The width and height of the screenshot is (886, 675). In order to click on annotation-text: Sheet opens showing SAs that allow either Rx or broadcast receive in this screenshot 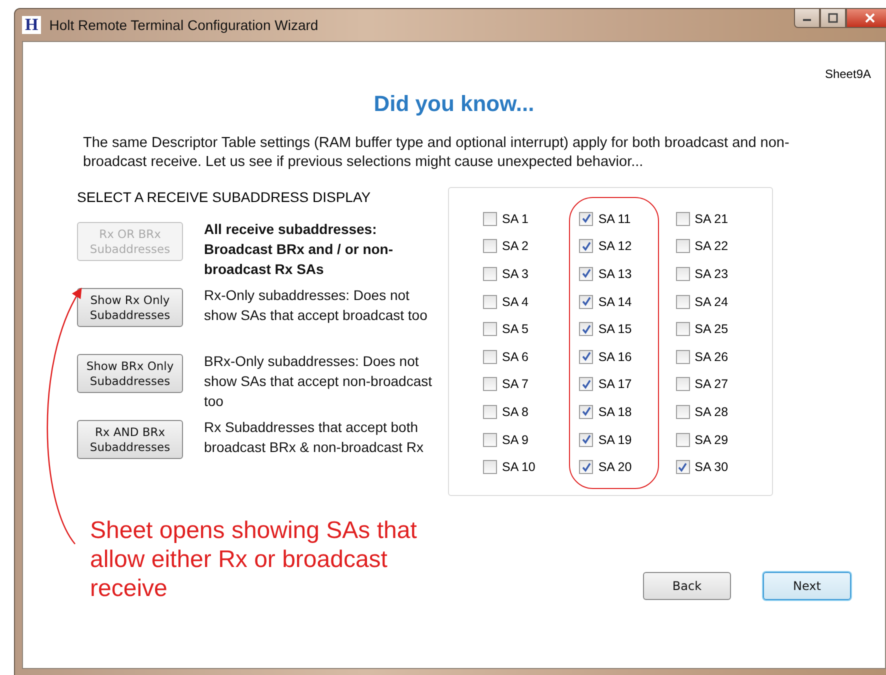, I will do `click(254, 559)`.